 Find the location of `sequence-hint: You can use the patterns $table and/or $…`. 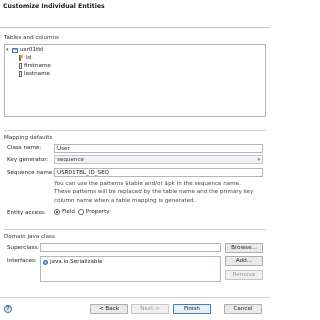

sequence-hint: You can use the patterns $table and/or $… is located at coordinates (160, 192).